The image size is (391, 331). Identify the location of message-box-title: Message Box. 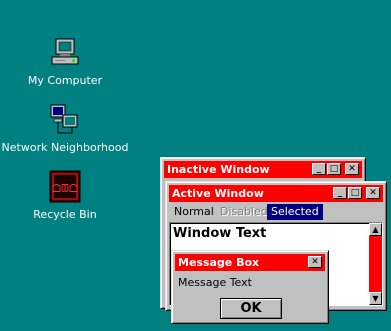
(219, 262).